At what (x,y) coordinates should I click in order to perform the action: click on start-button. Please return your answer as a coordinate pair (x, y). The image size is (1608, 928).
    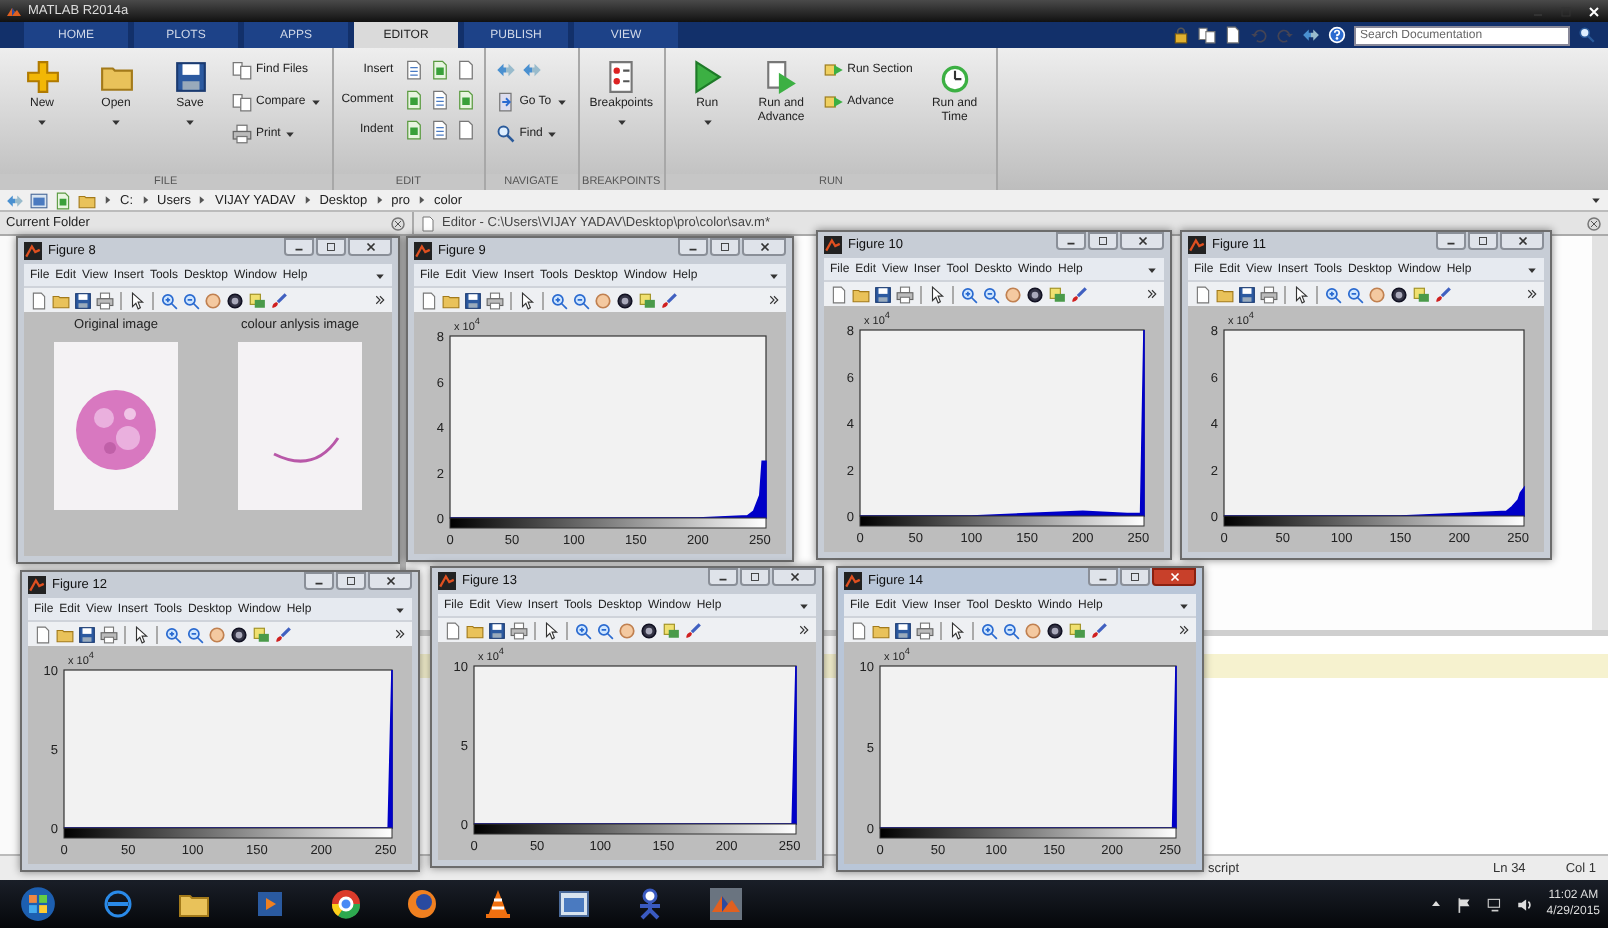
    Looking at the image, I should click on (38, 904).